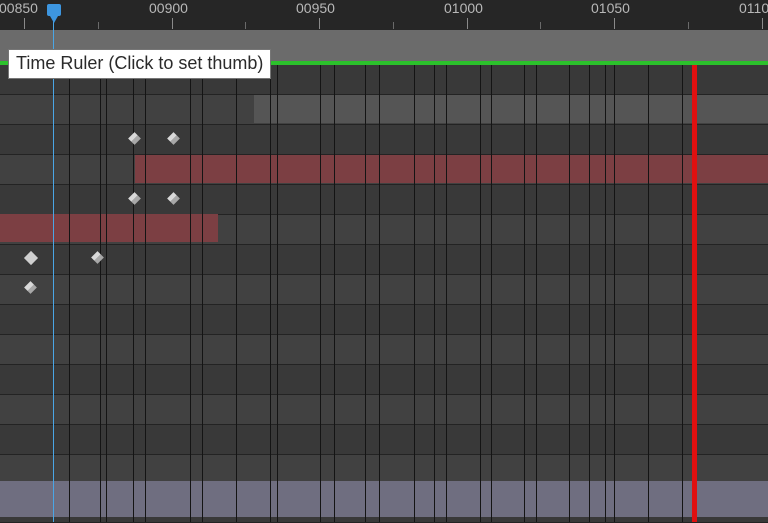  What do you see at coordinates (463, 8) in the screenshot?
I see `ruler-label: 01000` at bounding box center [463, 8].